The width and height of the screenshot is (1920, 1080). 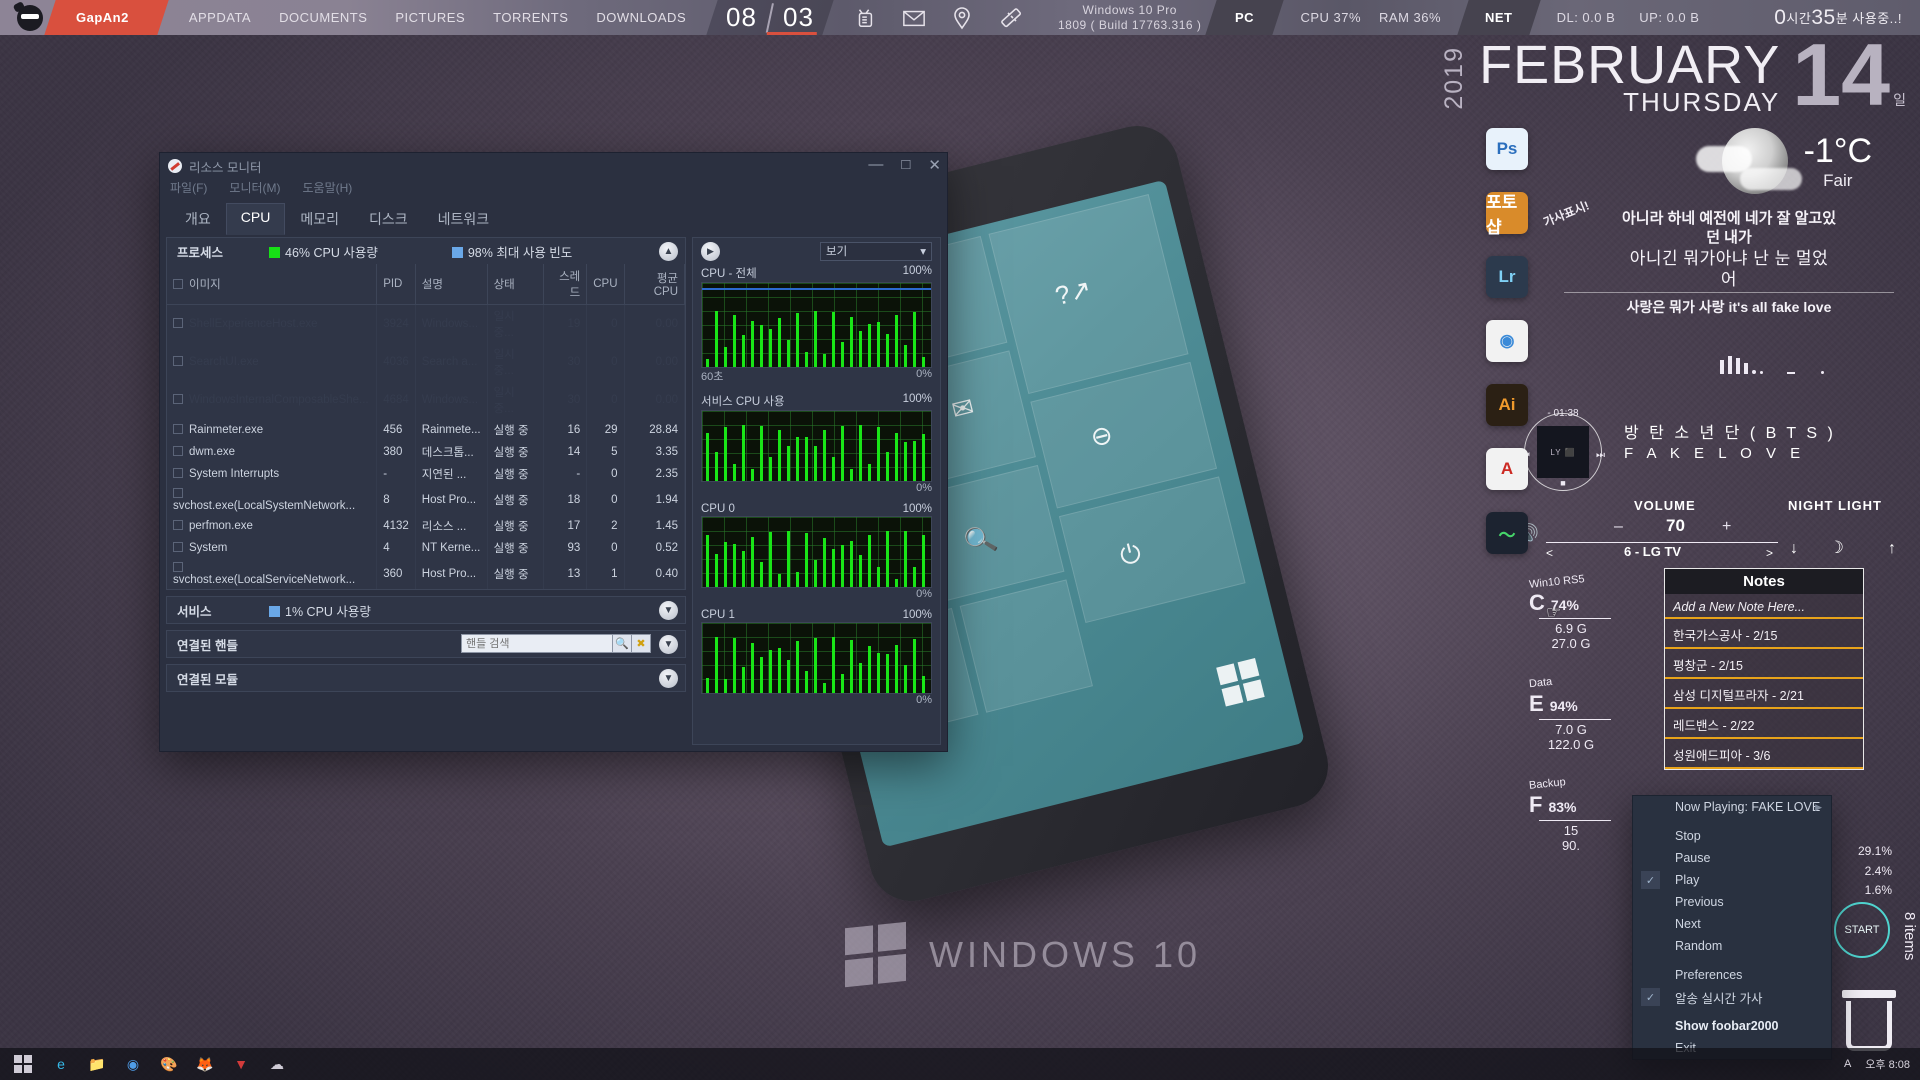 What do you see at coordinates (905, 165) in the screenshot?
I see `maximize-icon: □` at bounding box center [905, 165].